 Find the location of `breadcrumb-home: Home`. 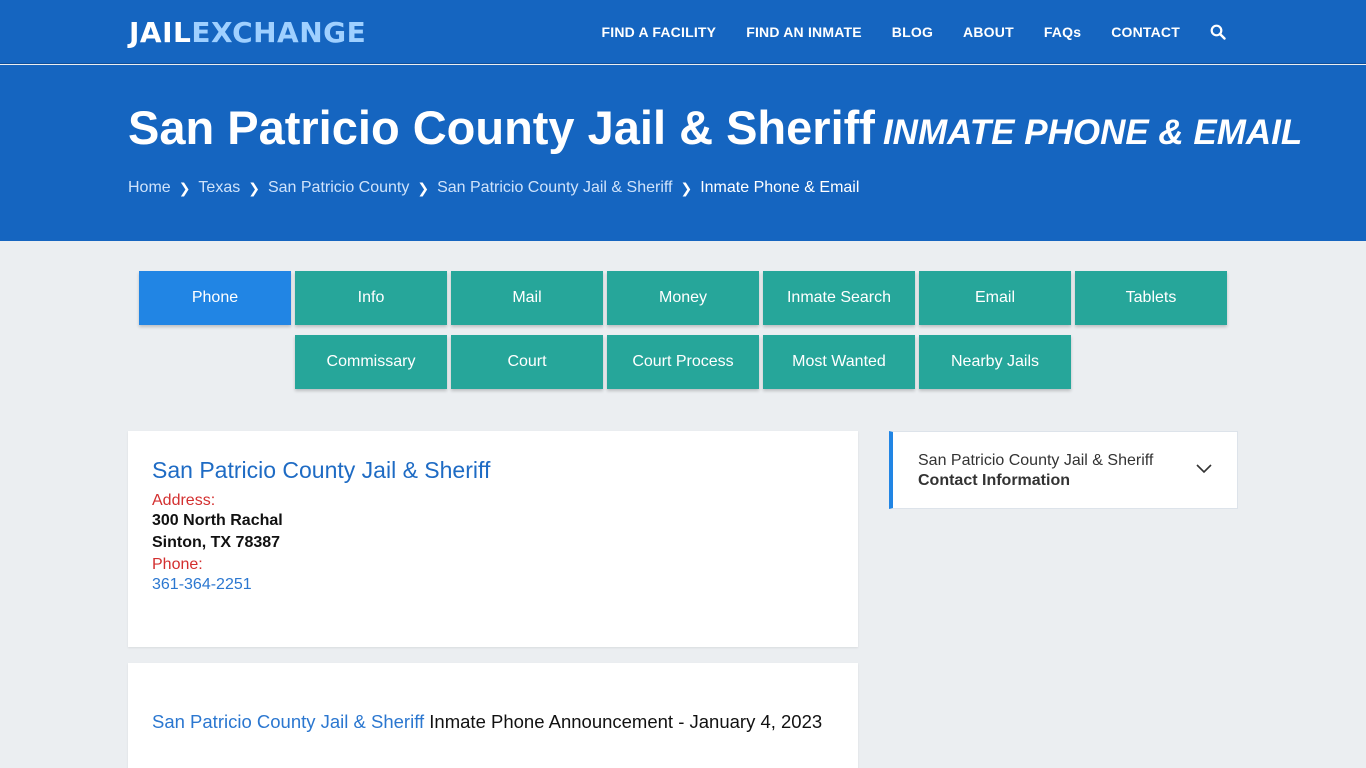

breadcrumb-home: Home is located at coordinates (149, 188).